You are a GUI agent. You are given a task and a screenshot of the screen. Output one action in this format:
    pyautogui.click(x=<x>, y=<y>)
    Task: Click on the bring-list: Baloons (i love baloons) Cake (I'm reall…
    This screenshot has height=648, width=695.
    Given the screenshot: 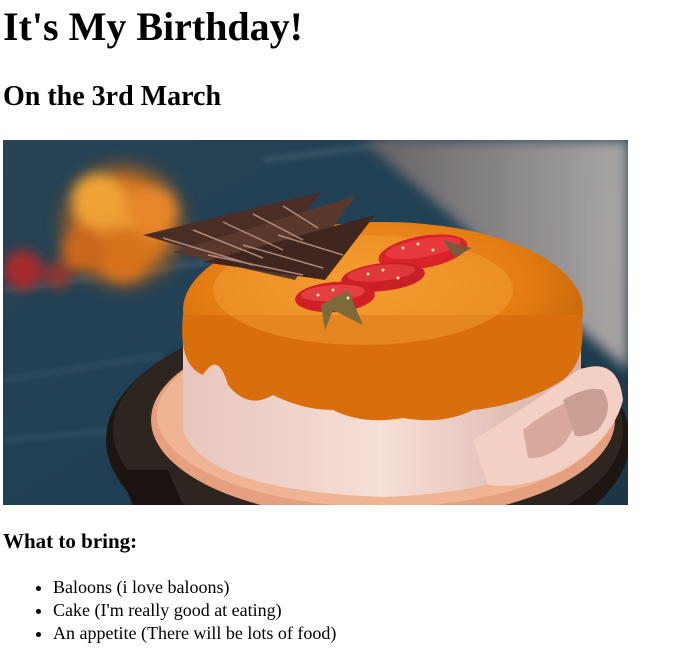 What is the action you would take?
    pyautogui.click(x=348, y=610)
    